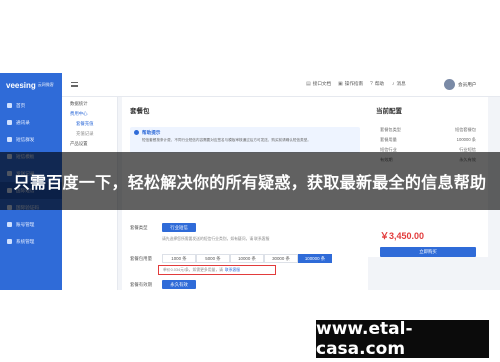  Describe the element at coordinates (281, 85) in the screenshot. I see `top-bar: ▤ 接口文档 ▣ 操作指南 ? 帮助 ♪ 消息 会员用户` at that location.